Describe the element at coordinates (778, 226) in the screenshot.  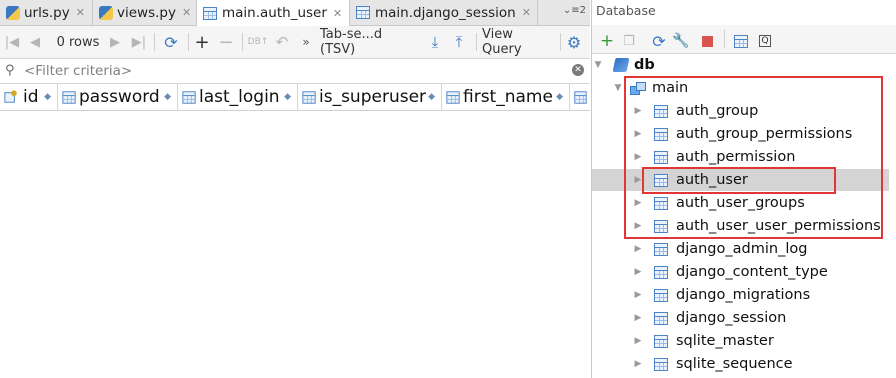
I see `tree-item-label: auth_user_user_permissions` at that location.